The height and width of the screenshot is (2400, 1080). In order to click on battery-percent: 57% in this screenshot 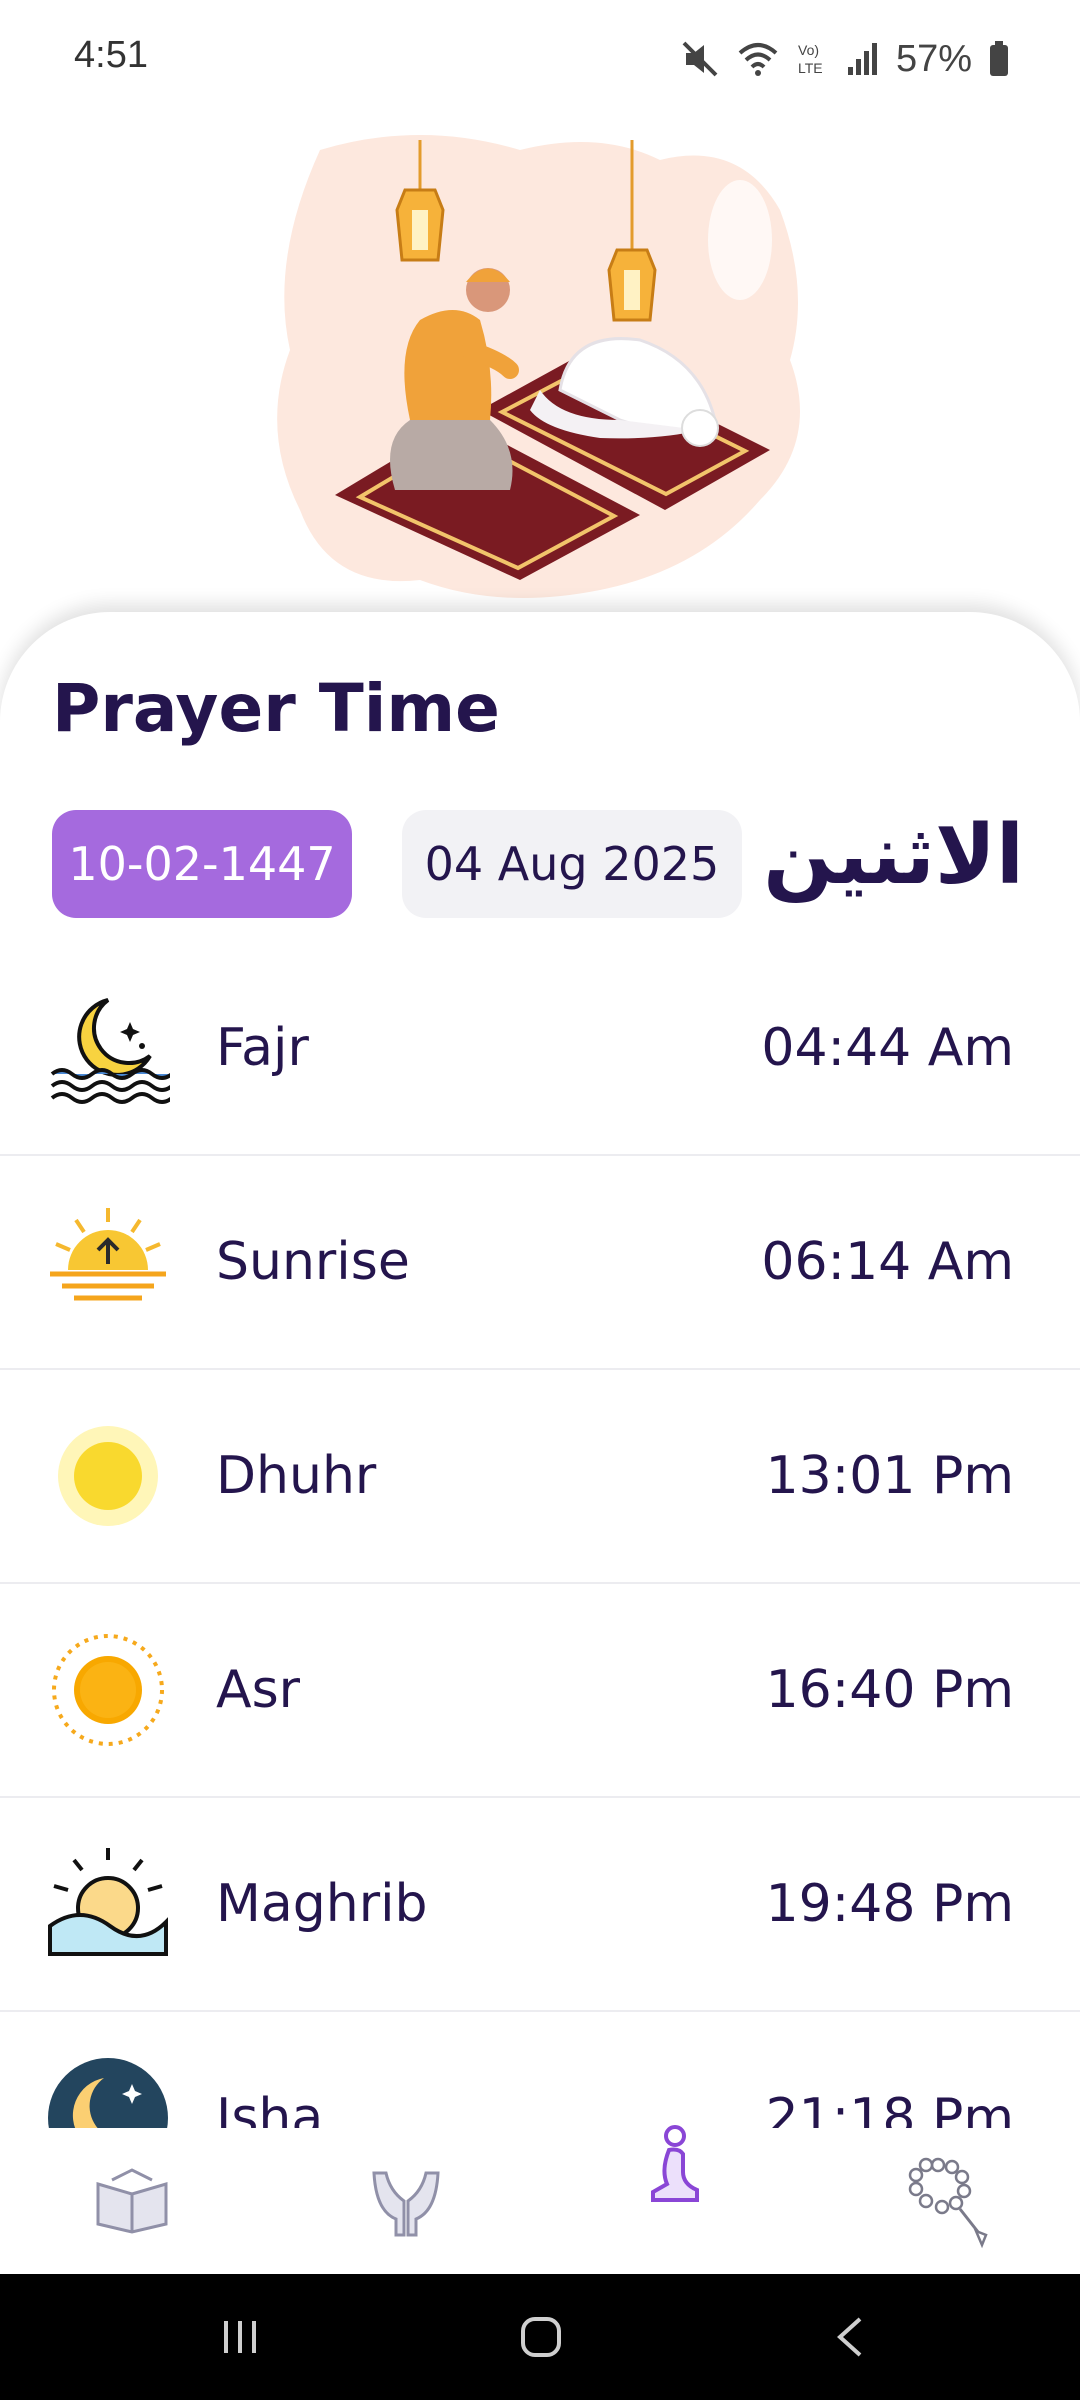, I will do `click(933, 58)`.